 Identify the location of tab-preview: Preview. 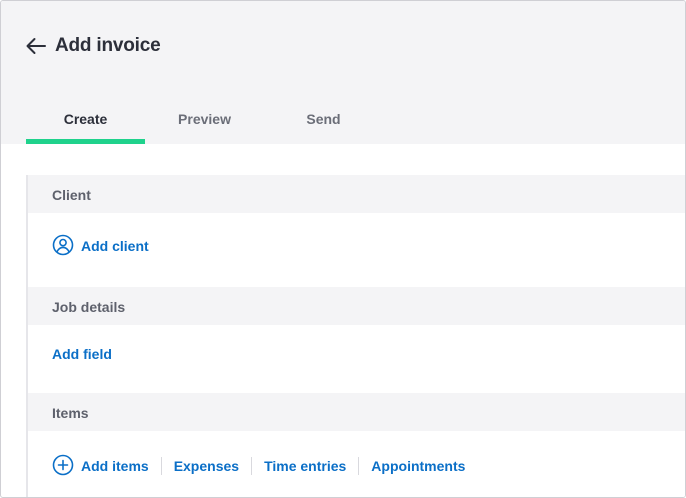
(204, 122).